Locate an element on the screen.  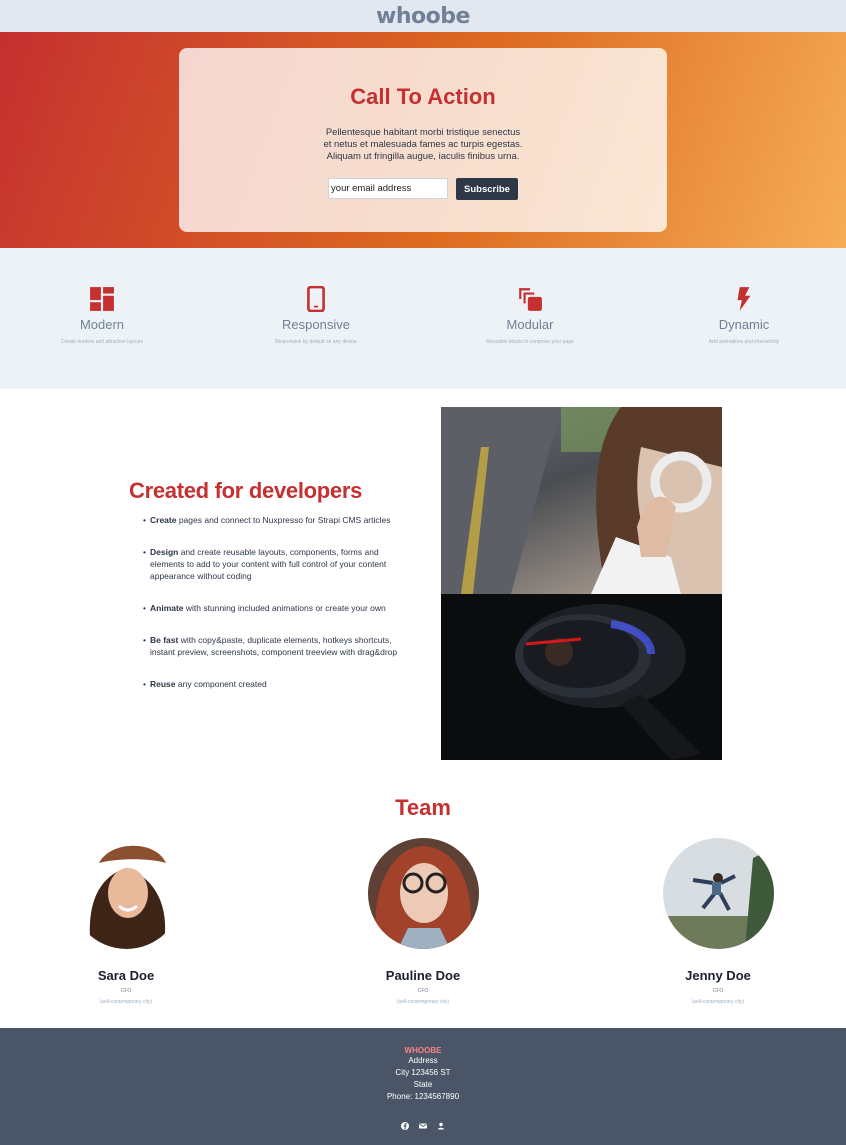
feature-title: Responsive is located at coordinates (316, 324).